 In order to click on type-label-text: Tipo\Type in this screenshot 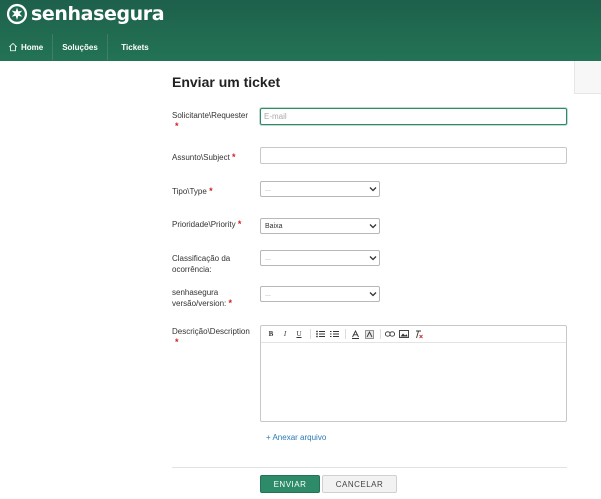, I will do `click(189, 191)`.